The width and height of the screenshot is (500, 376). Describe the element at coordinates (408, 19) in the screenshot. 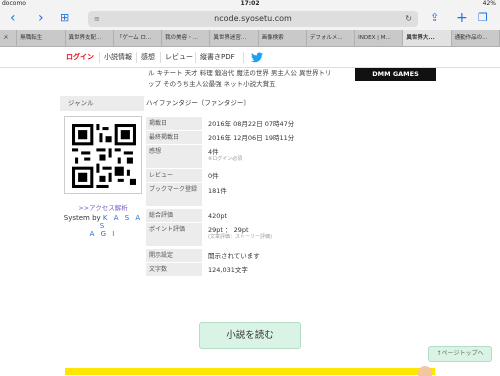

I see `reload-icon: ↻` at that location.